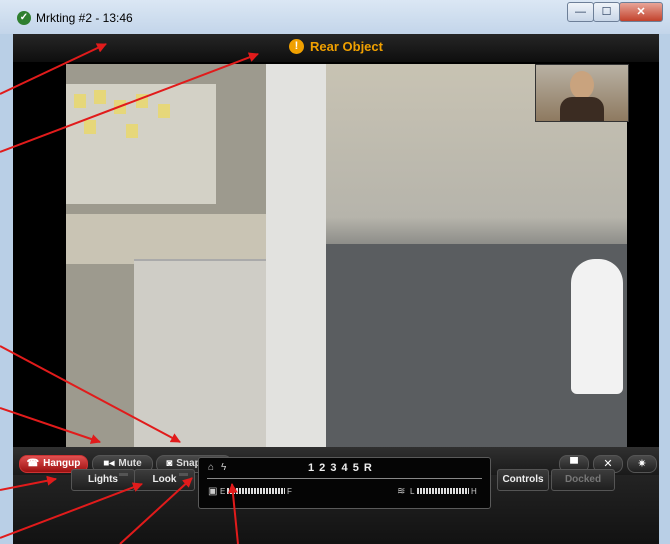 The height and width of the screenshot is (544, 670). Describe the element at coordinates (523, 480) in the screenshot. I see `controls-button: Controls` at that location.